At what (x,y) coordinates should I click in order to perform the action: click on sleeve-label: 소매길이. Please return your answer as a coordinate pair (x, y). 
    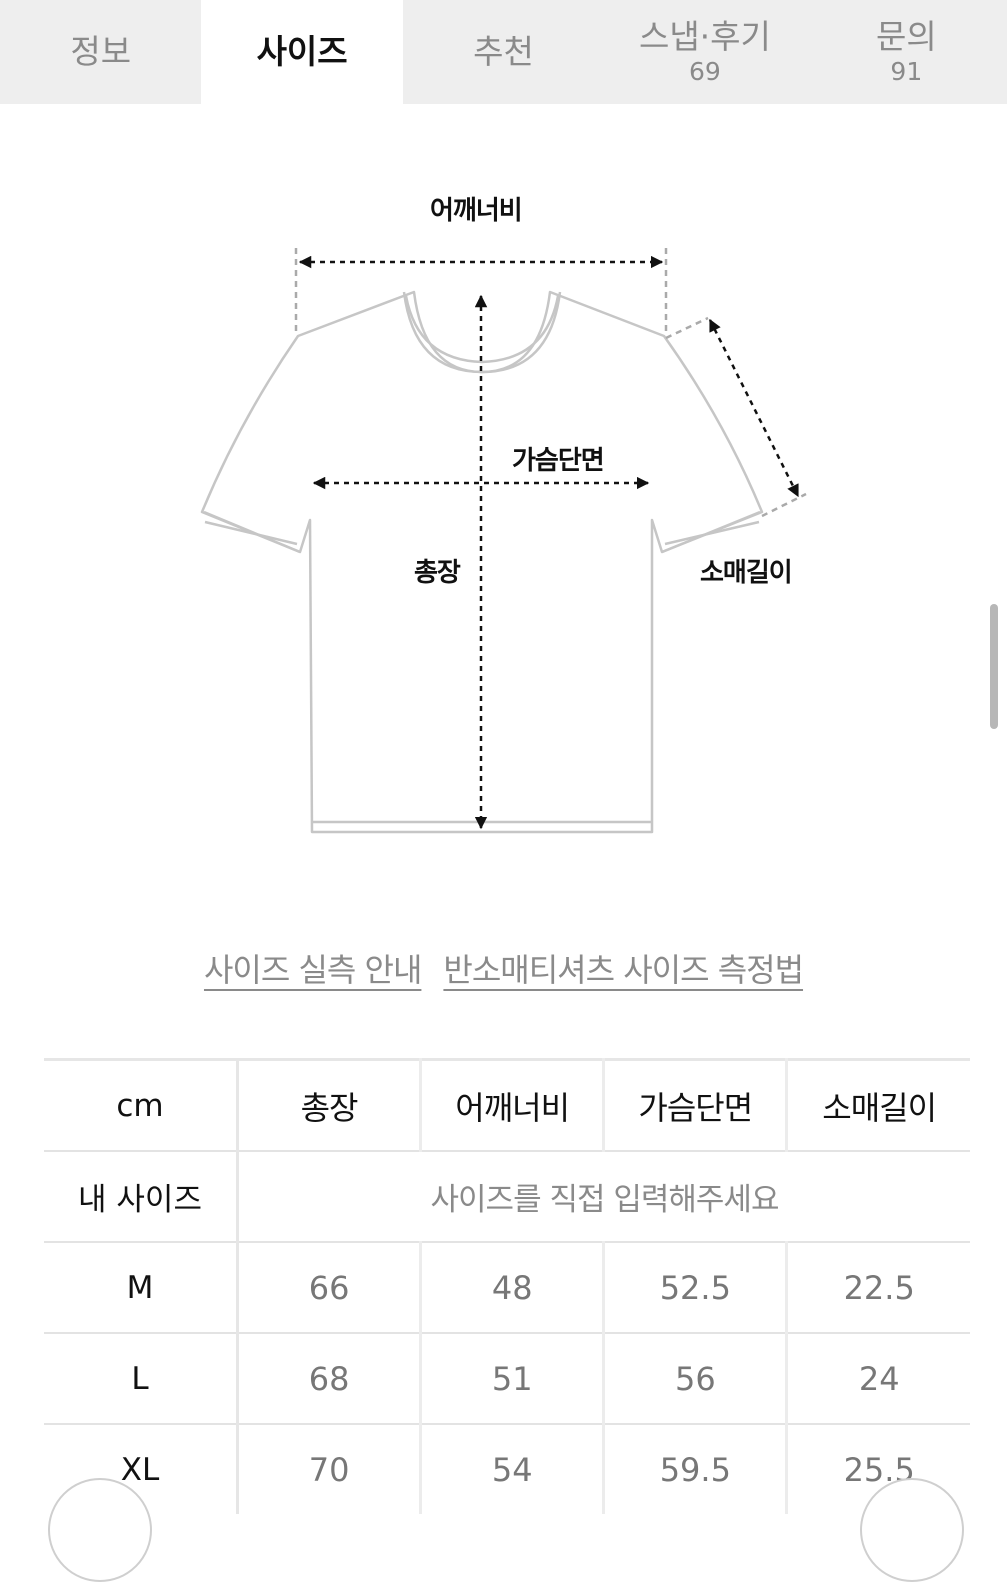
    Looking at the image, I should click on (746, 573).